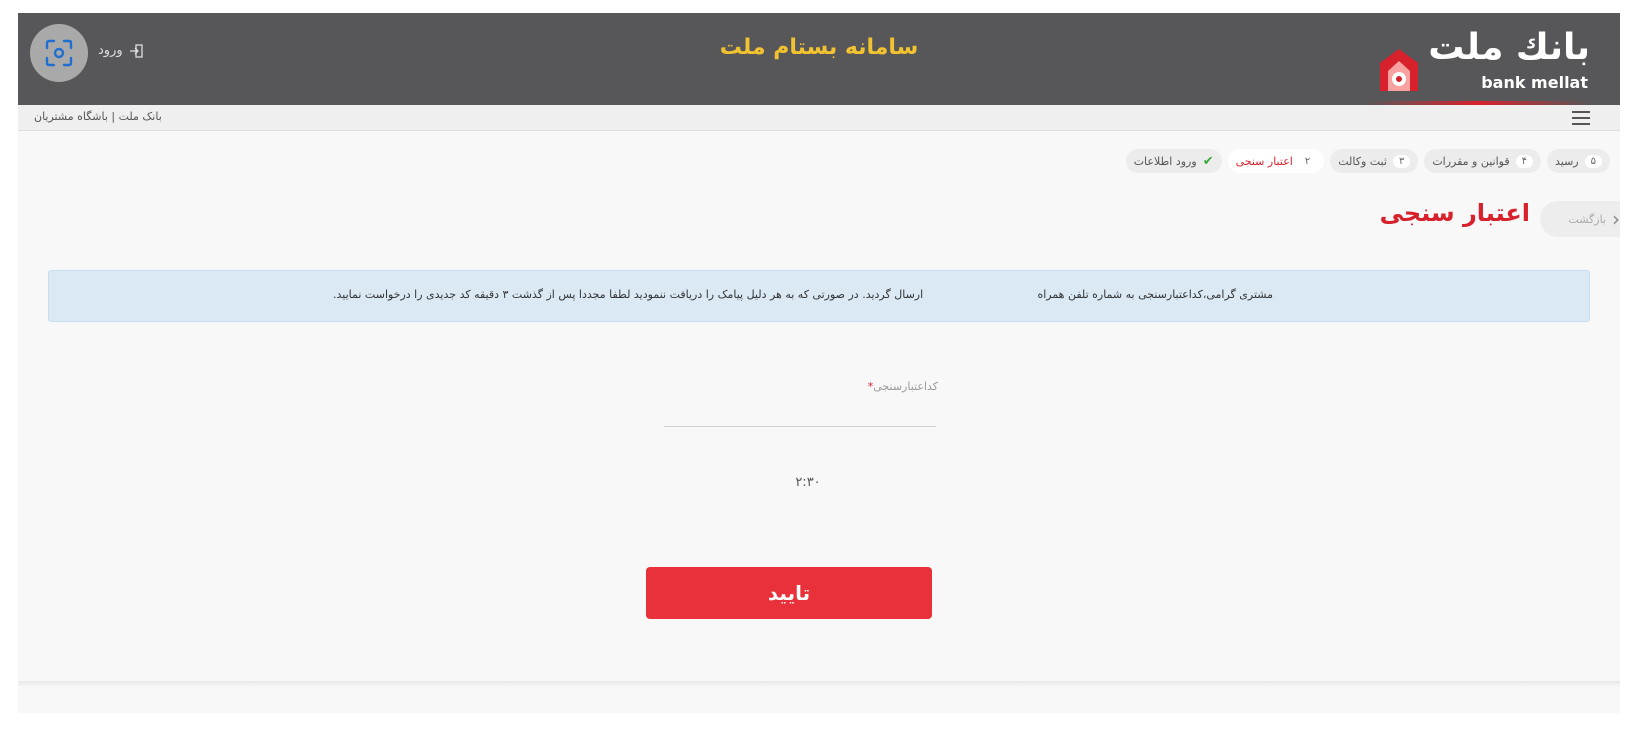 This screenshot has width=1630, height=741. Describe the element at coordinates (1307, 161) in the screenshot. I see `step-number: ۲` at that location.